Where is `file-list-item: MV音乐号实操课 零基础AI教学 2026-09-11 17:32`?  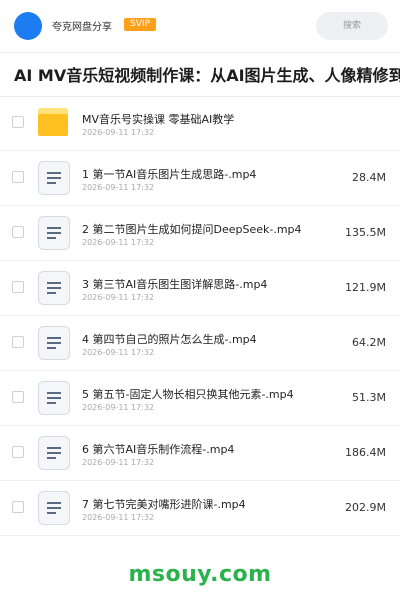
file-list-item: MV音乐号实操课 零基础AI教学 2026-09-11 17:32 is located at coordinates (200, 123).